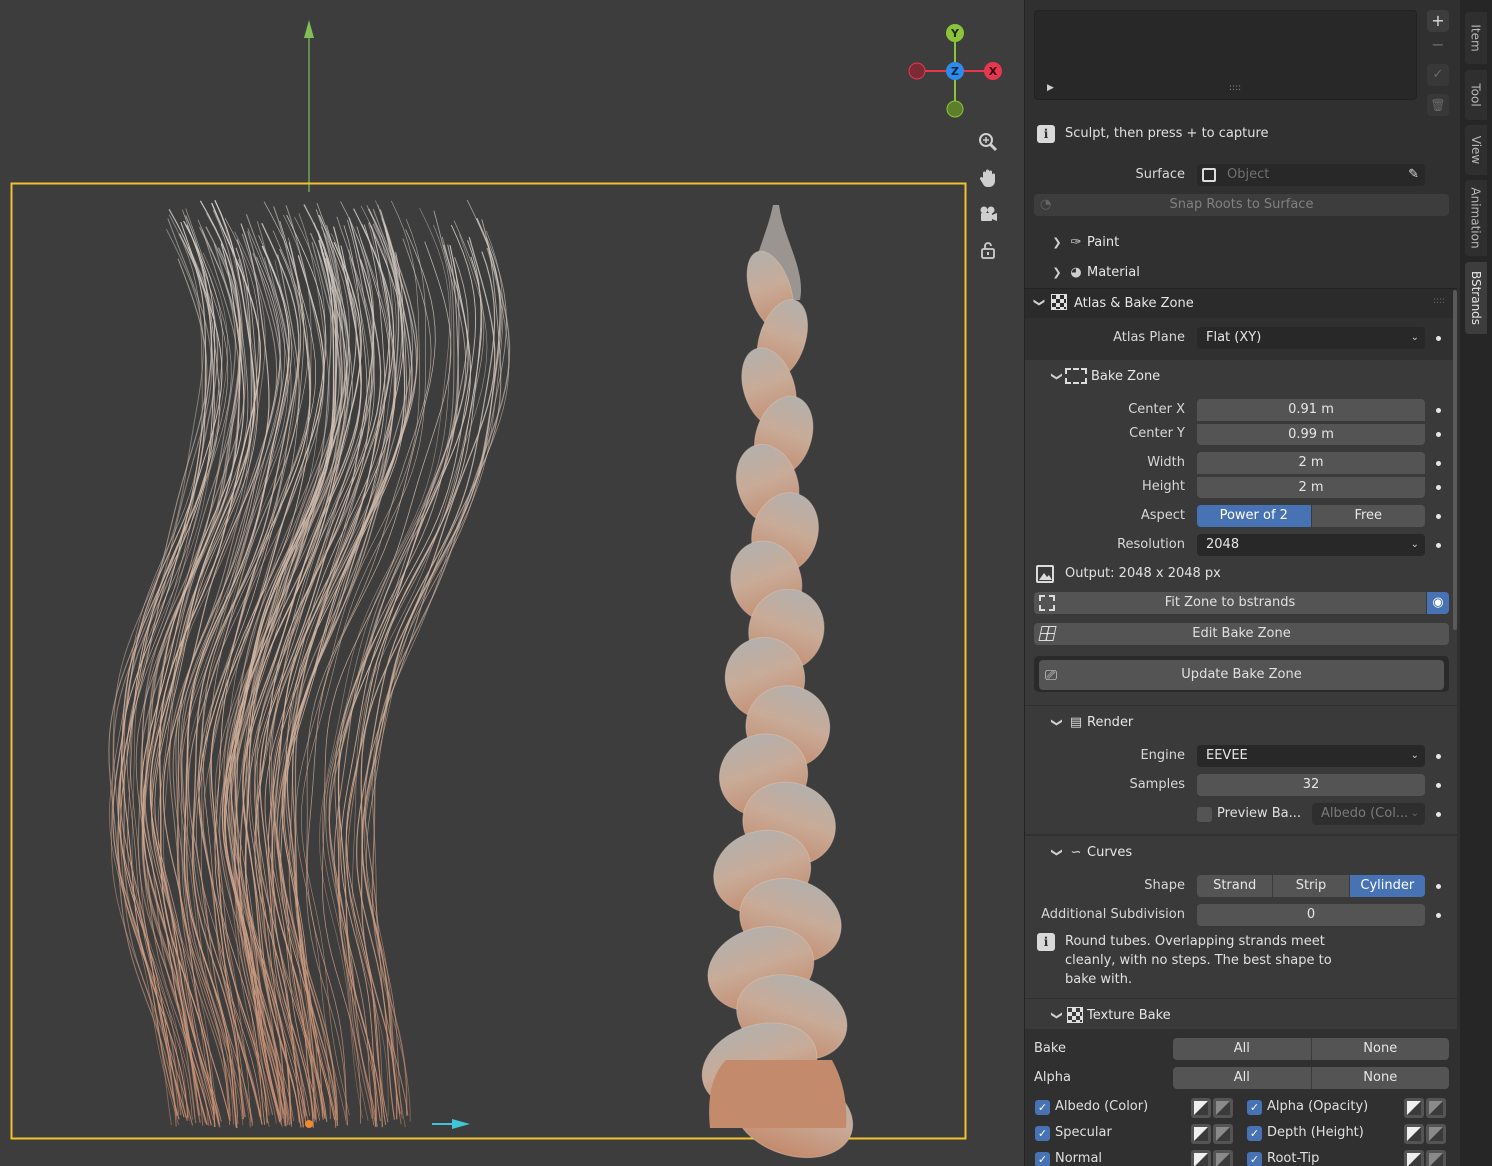  What do you see at coordinates (1166, 462) in the screenshot?
I see `width-label: Width` at bounding box center [1166, 462].